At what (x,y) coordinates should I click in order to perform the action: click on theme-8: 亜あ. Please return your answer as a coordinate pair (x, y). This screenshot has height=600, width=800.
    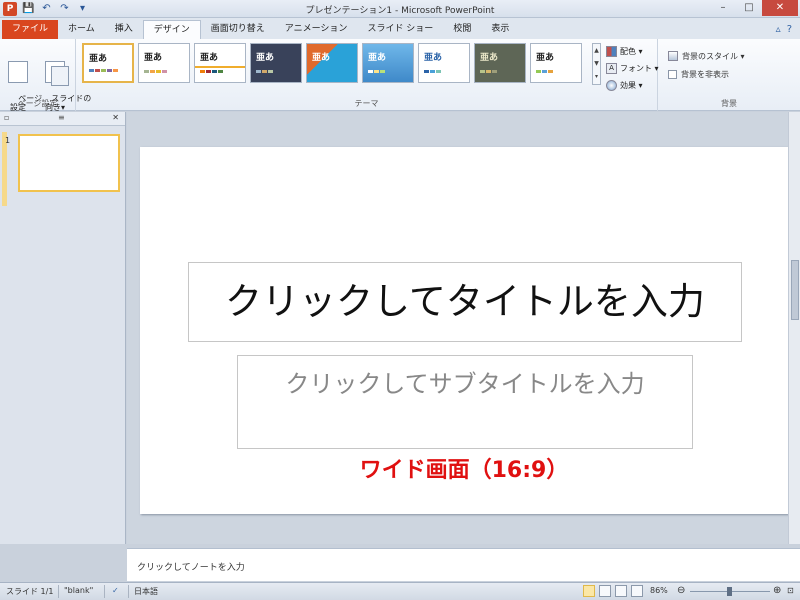
    Looking at the image, I should click on (500, 63).